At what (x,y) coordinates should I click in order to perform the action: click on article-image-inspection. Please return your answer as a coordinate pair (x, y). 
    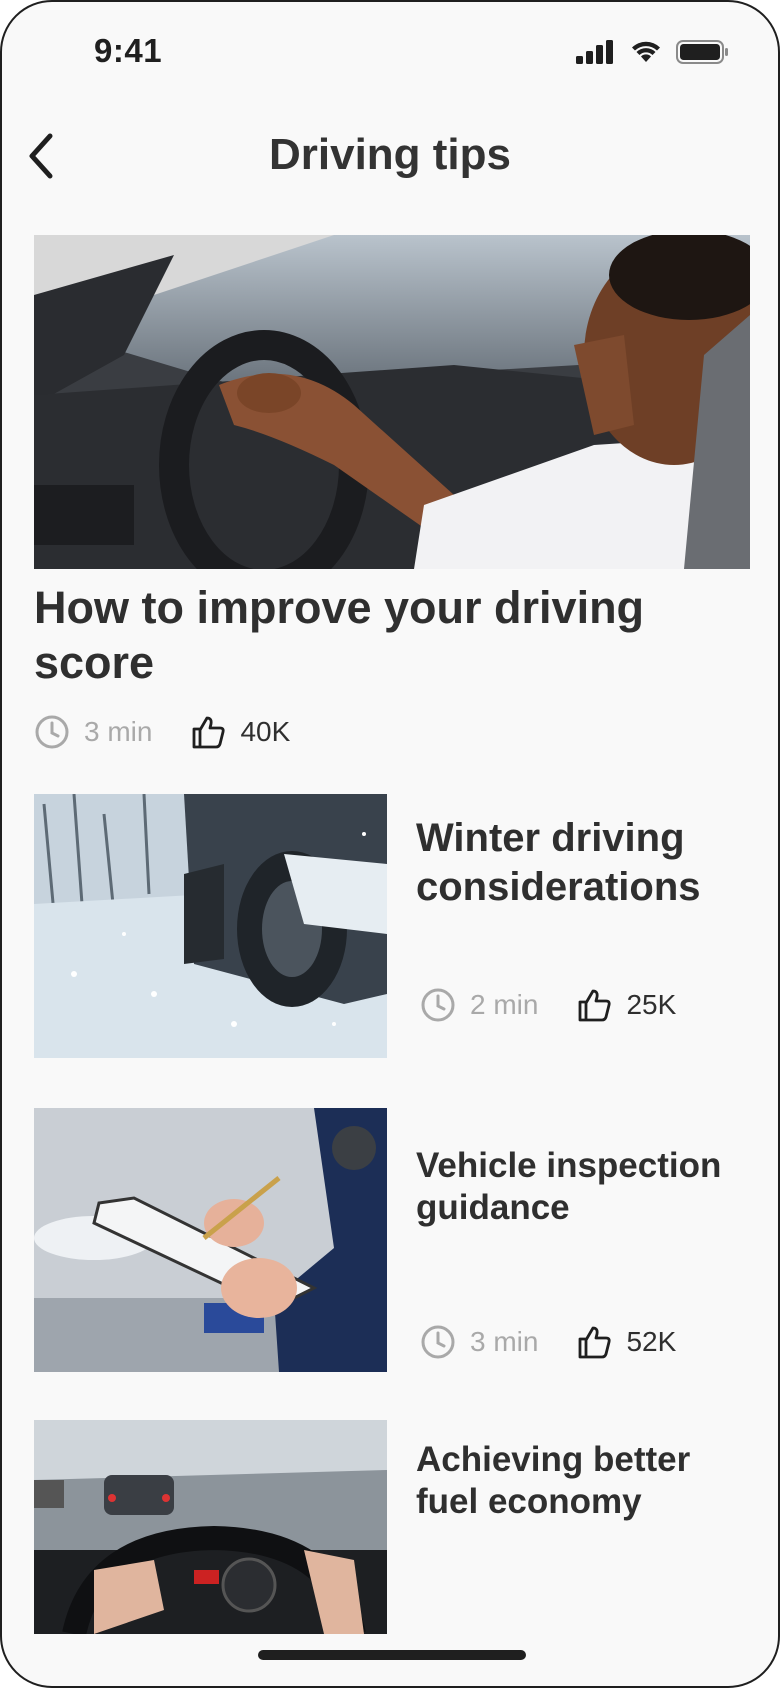
    Looking at the image, I should click on (210, 1240).